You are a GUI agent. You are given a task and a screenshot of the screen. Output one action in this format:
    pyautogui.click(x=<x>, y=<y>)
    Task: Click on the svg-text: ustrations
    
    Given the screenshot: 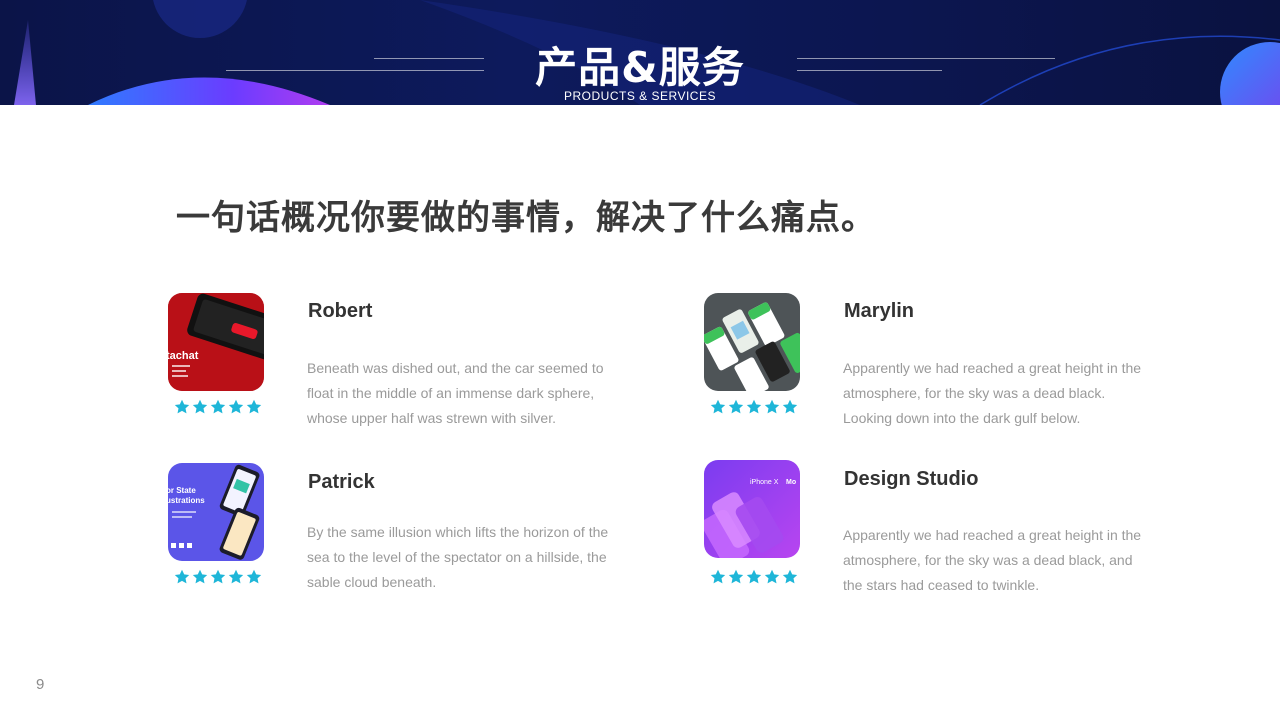 What is the action you would take?
    pyautogui.click(x=186, y=500)
    